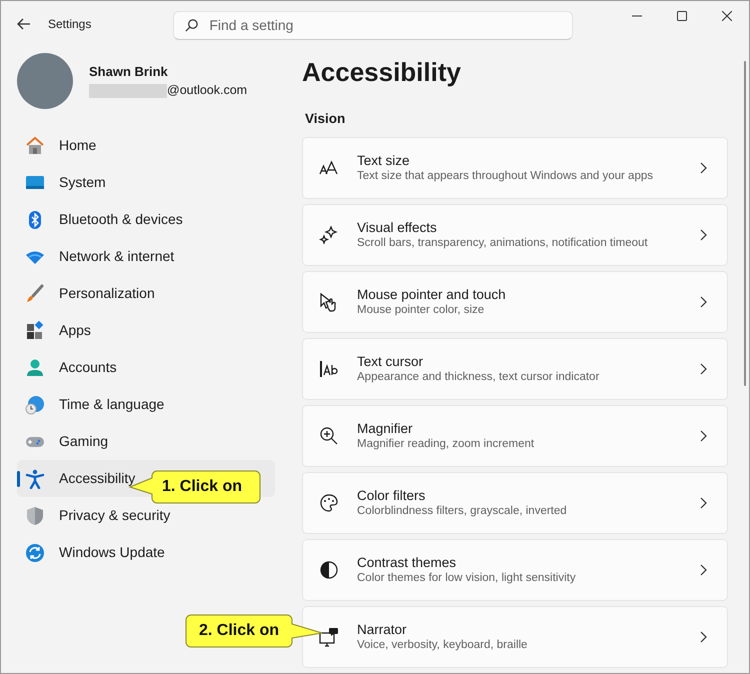 The image size is (750, 674). What do you see at coordinates (397, 227) in the screenshot?
I see `card-title: Visual effects` at bounding box center [397, 227].